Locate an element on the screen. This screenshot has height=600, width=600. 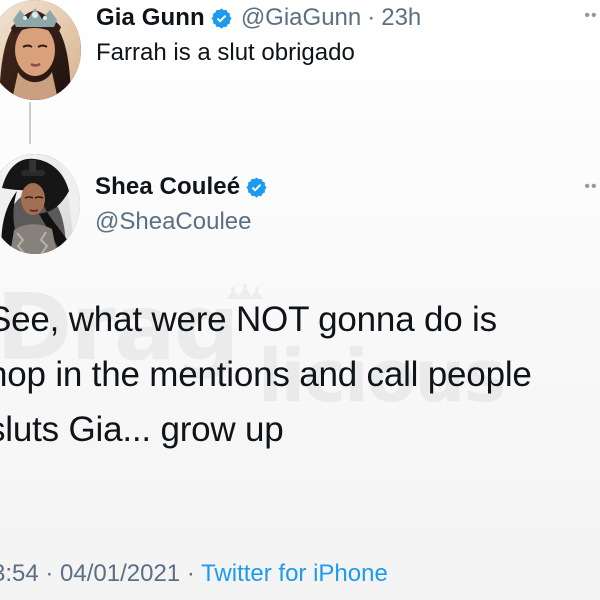
tweet-meta: 3:54 · 04/01/2021 · Twitter for iPhone is located at coordinates (194, 574).